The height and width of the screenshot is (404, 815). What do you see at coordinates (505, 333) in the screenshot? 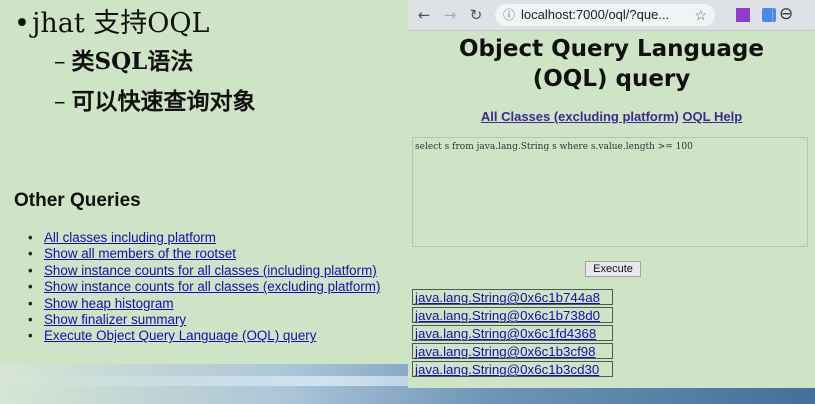
I see `result-link: java.lang.String@0x6c1fd4368` at bounding box center [505, 333].